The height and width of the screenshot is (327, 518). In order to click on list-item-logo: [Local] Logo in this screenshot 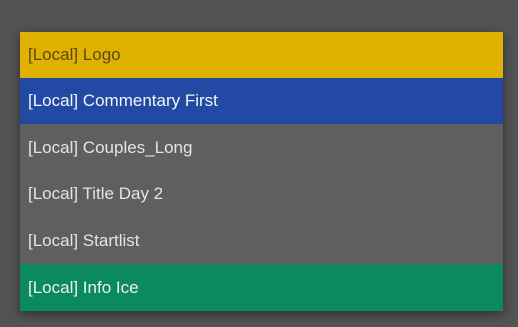, I will do `click(261, 55)`.